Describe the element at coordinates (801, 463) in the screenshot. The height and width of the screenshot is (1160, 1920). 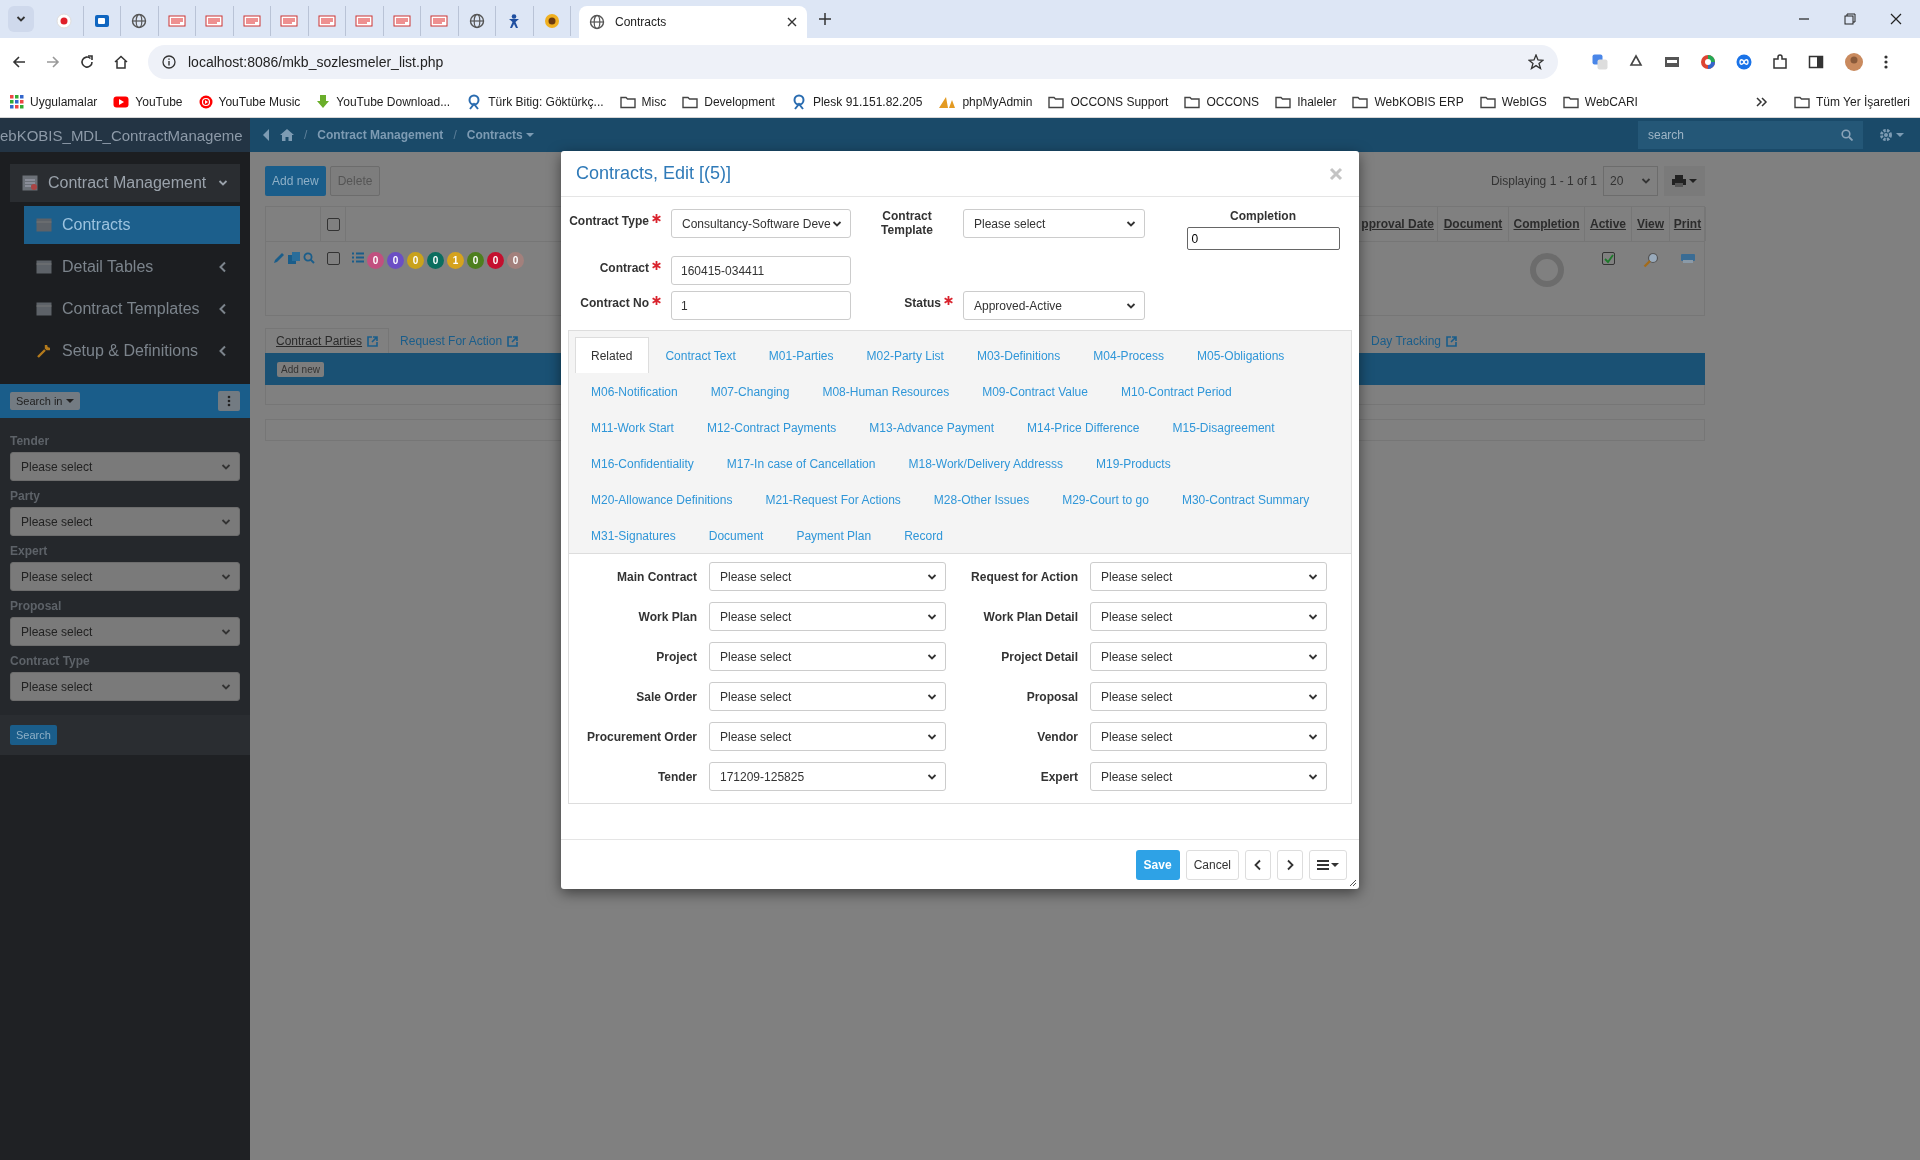
I see `form-tab: M17-In case of Cancellation` at that location.